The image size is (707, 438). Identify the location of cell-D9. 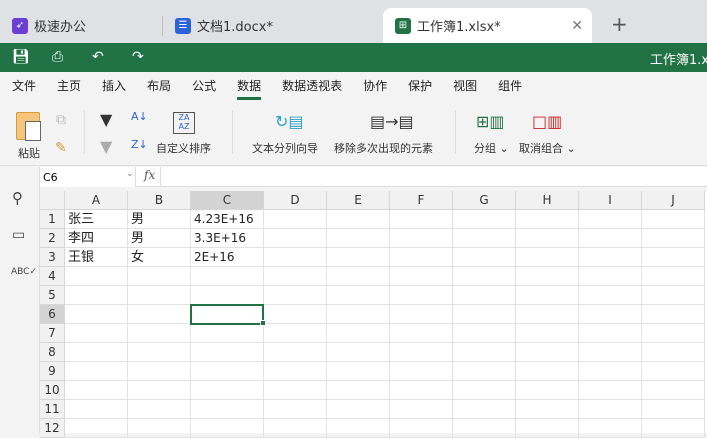
(295, 371).